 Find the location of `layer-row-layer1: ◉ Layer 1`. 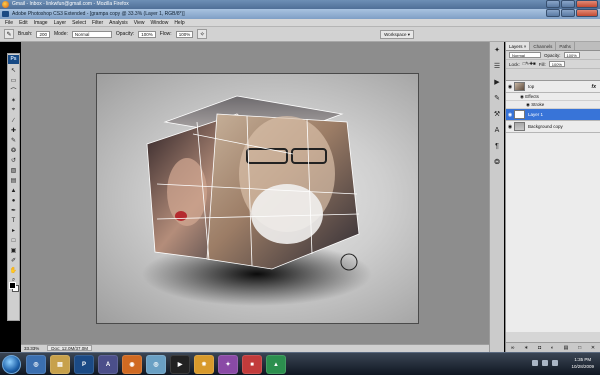

layer-row-layer1: ◉ Layer 1 is located at coordinates (553, 115).